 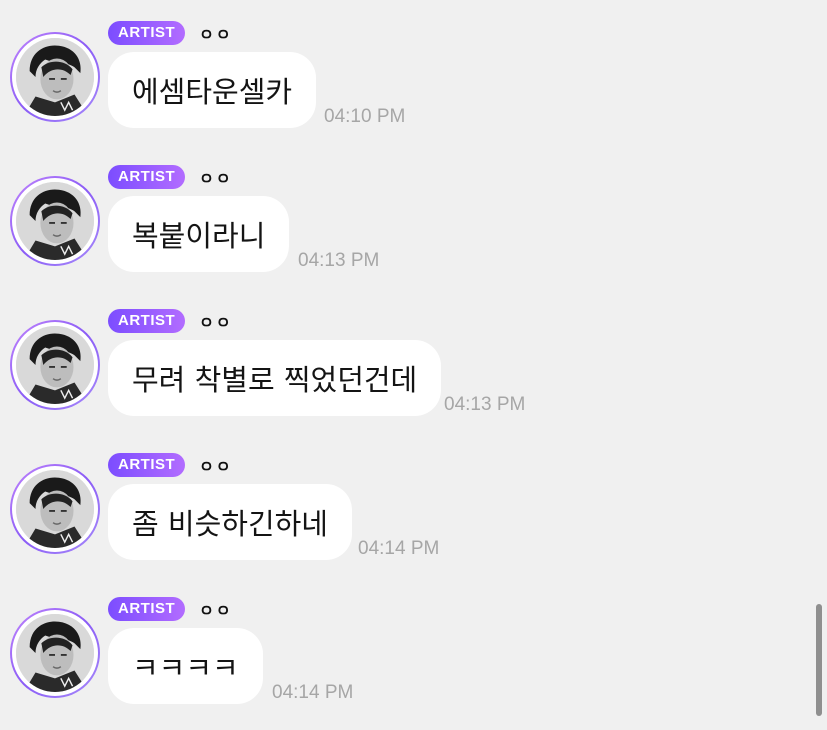 What do you see at coordinates (185, 666) in the screenshot?
I see `message-bubble: ㅋㅋㅋㅋ` at bounding box center [185, 666].